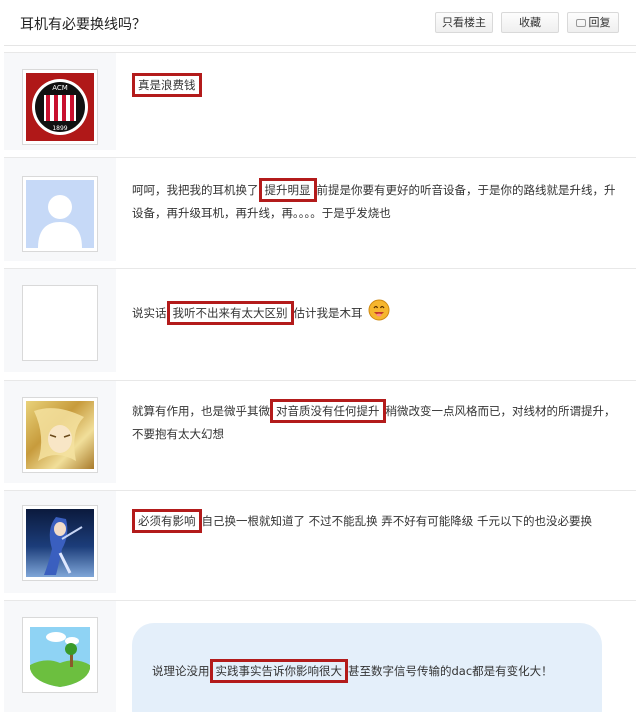 The height and width of the screenshot is (712, 640). Describe the element at coordinates (195, 190) in the screenshot. I see `post-text: 呵呵，我把我的耳机换了` at that location.